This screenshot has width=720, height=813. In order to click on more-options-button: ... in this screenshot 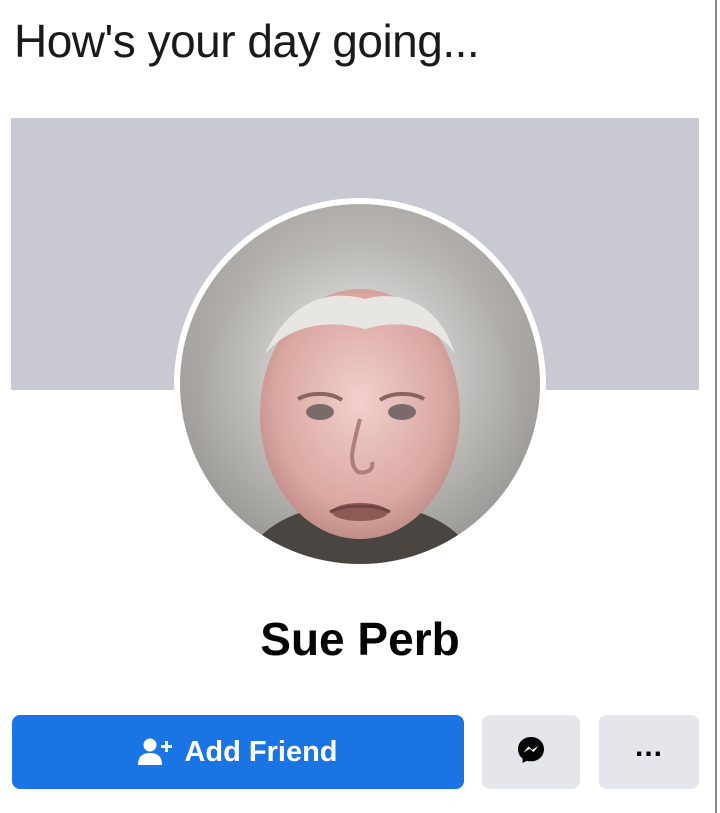, I will do `click(649, 752)`.